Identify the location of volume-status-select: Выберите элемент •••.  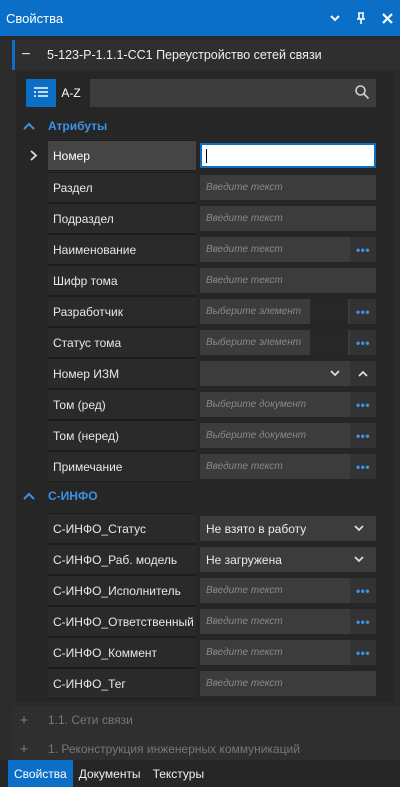
(288, 342).